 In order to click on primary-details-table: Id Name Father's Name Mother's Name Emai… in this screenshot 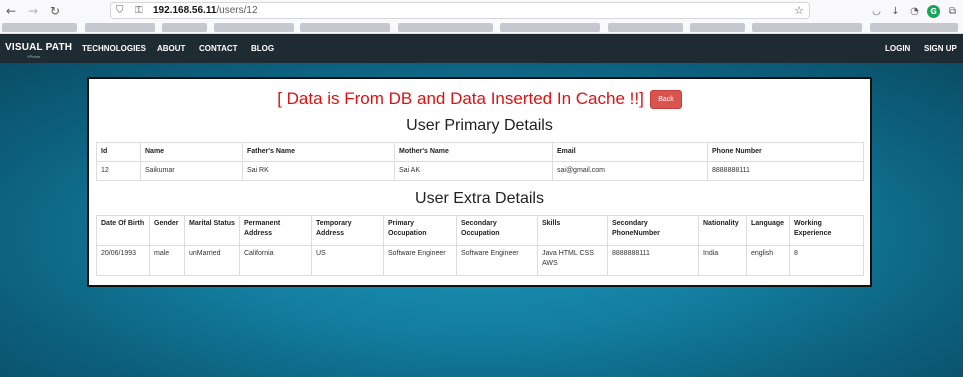, I will do `click(480, 161)`.